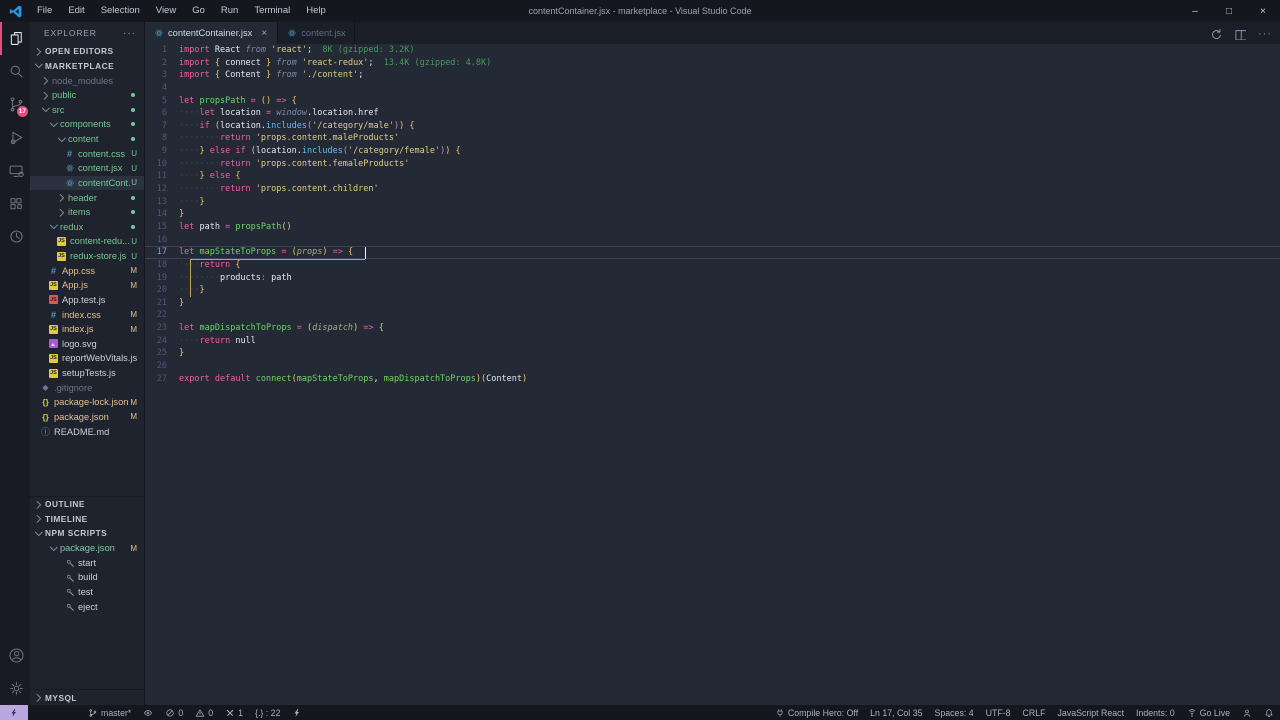 The width and height of the screenshot is (1280, 720). I want to click on panel-mysql: MYSQL, so click(87, 697).